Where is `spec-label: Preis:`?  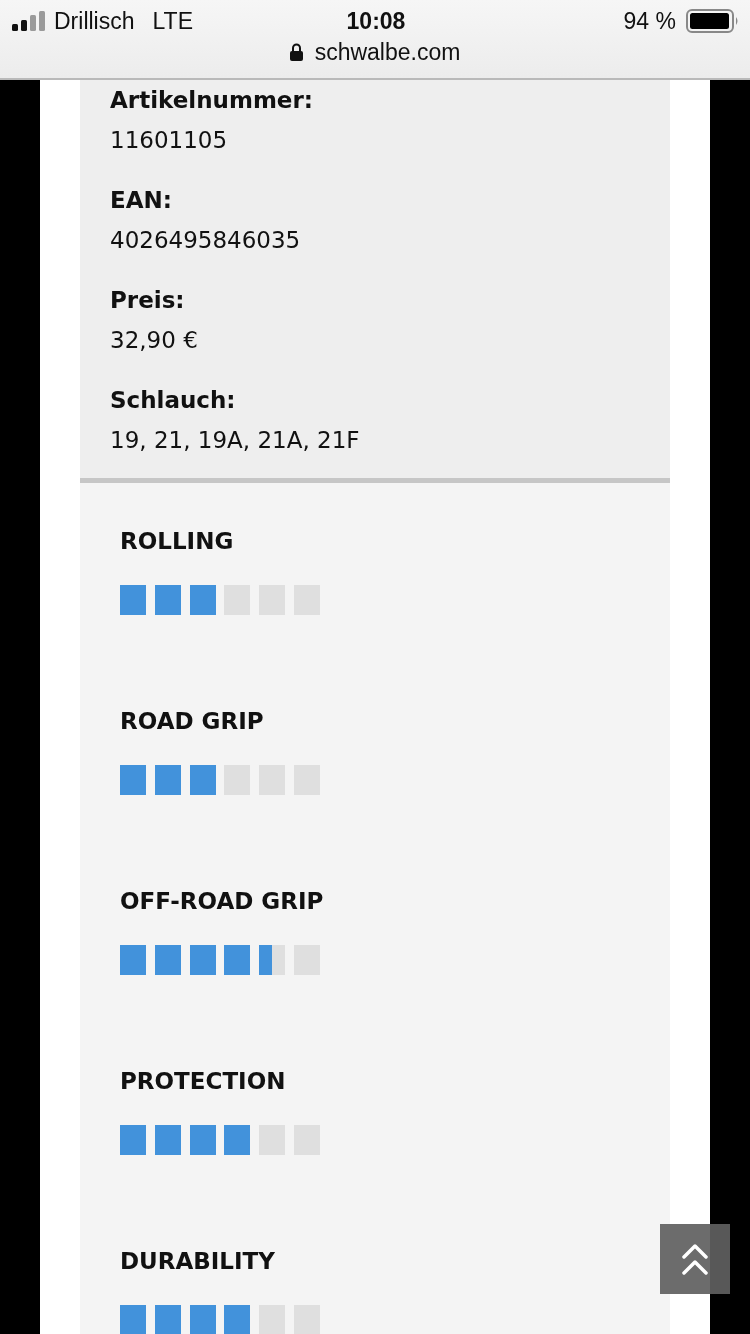 spec-label: Preis: is located at coordinates (147, 300).